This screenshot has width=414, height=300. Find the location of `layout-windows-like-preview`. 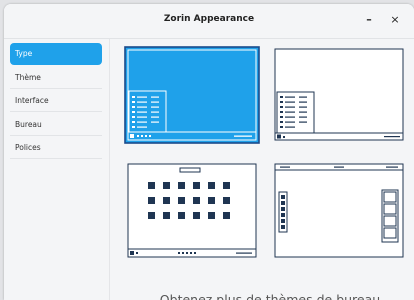

layout-windows-like-preview is located at coordinates (192, 95).